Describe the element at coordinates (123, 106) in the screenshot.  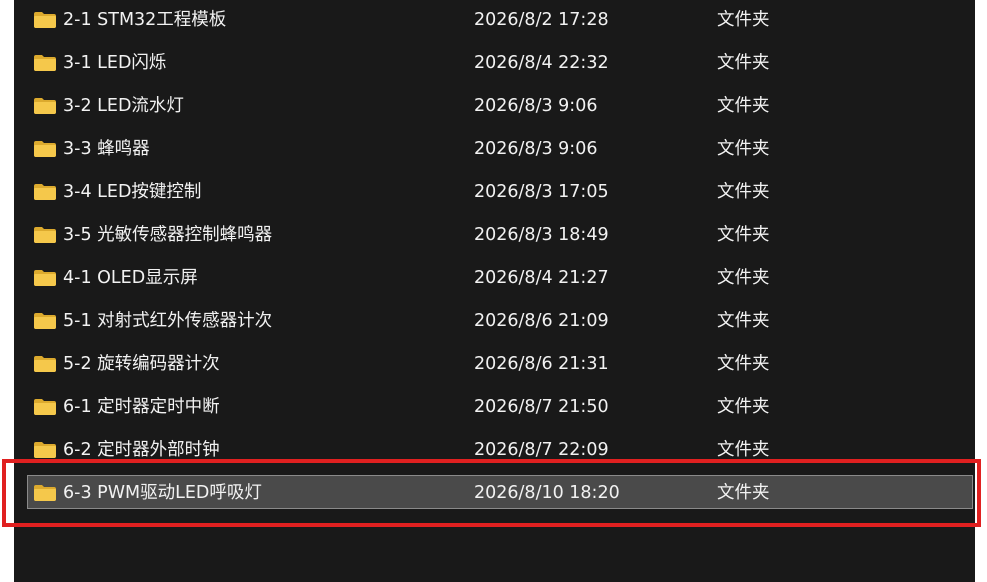
I see `file-name: 3-2 LED流水灯` at that location.